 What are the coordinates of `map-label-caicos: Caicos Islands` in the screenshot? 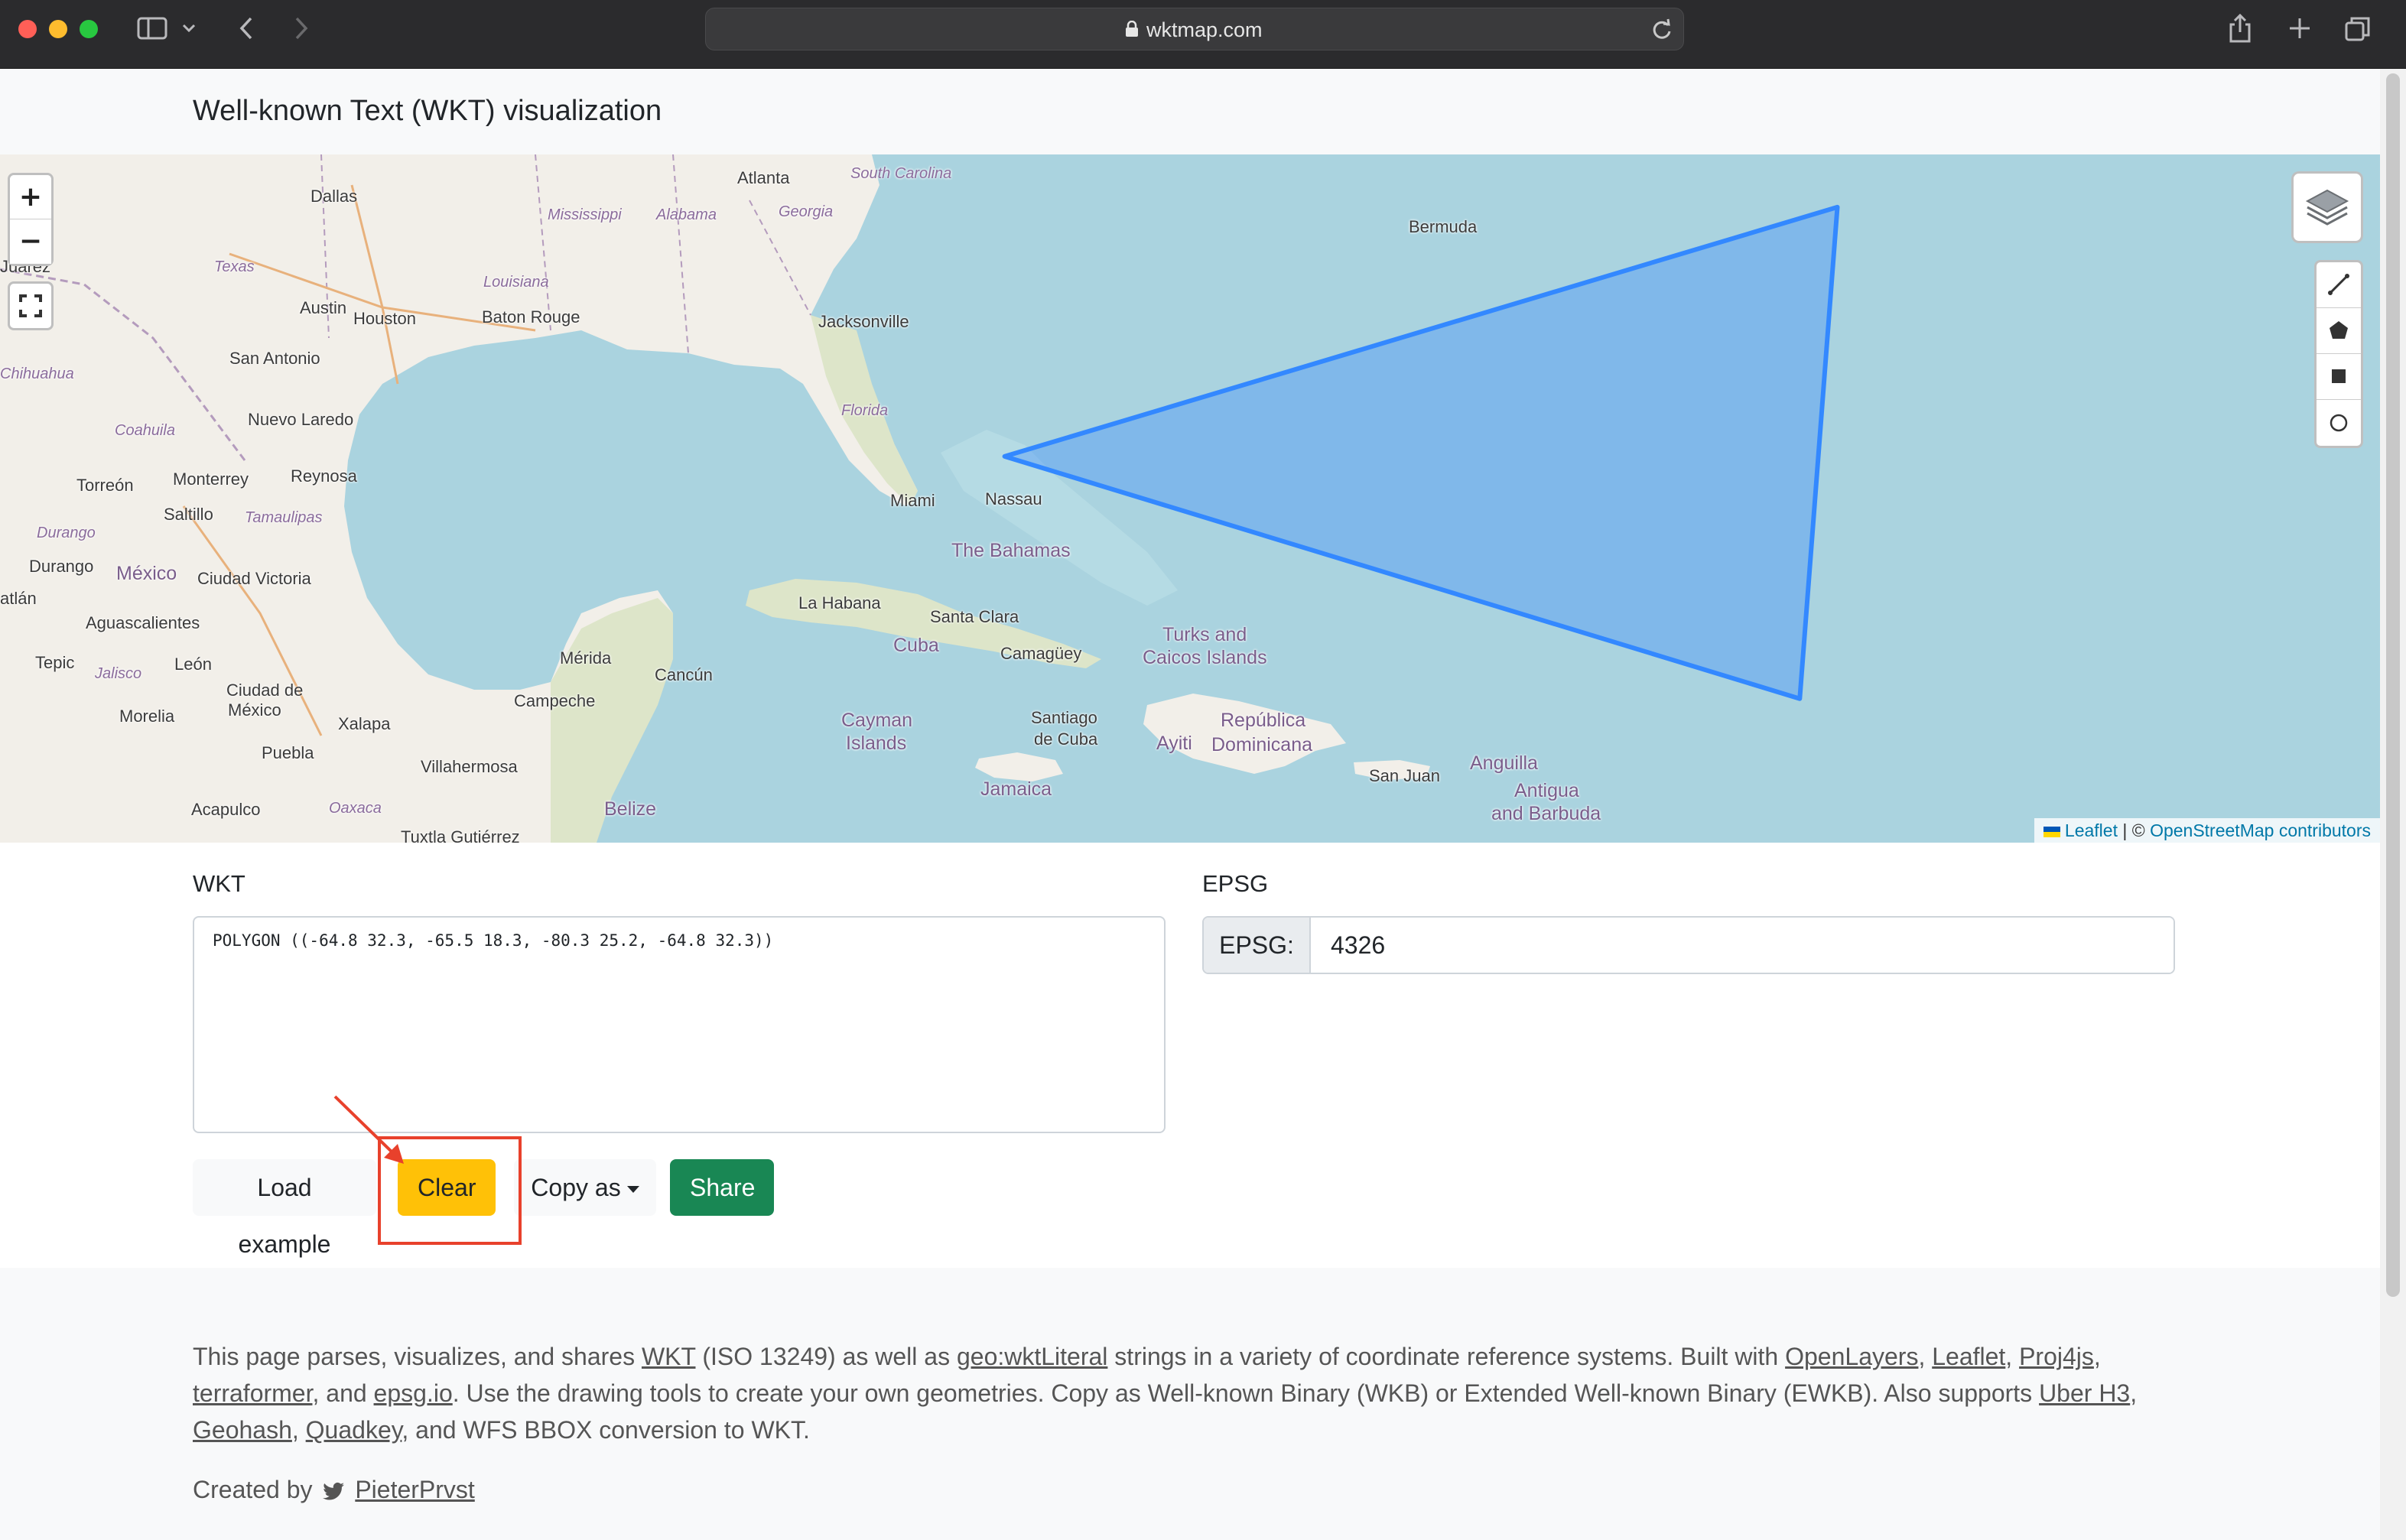 It's located at (1205, 657).